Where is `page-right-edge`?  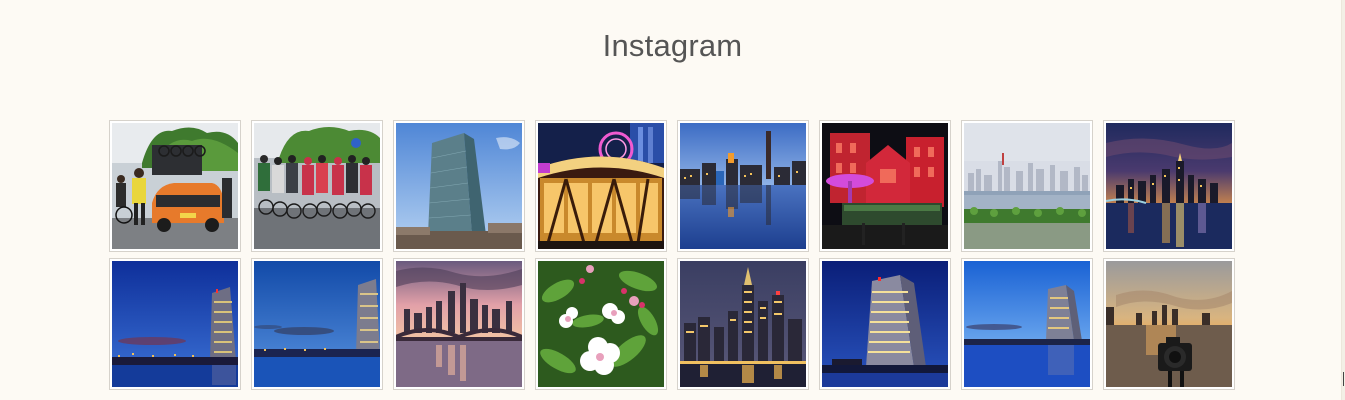
page-right-edge is located at coordinates (1343, 200).